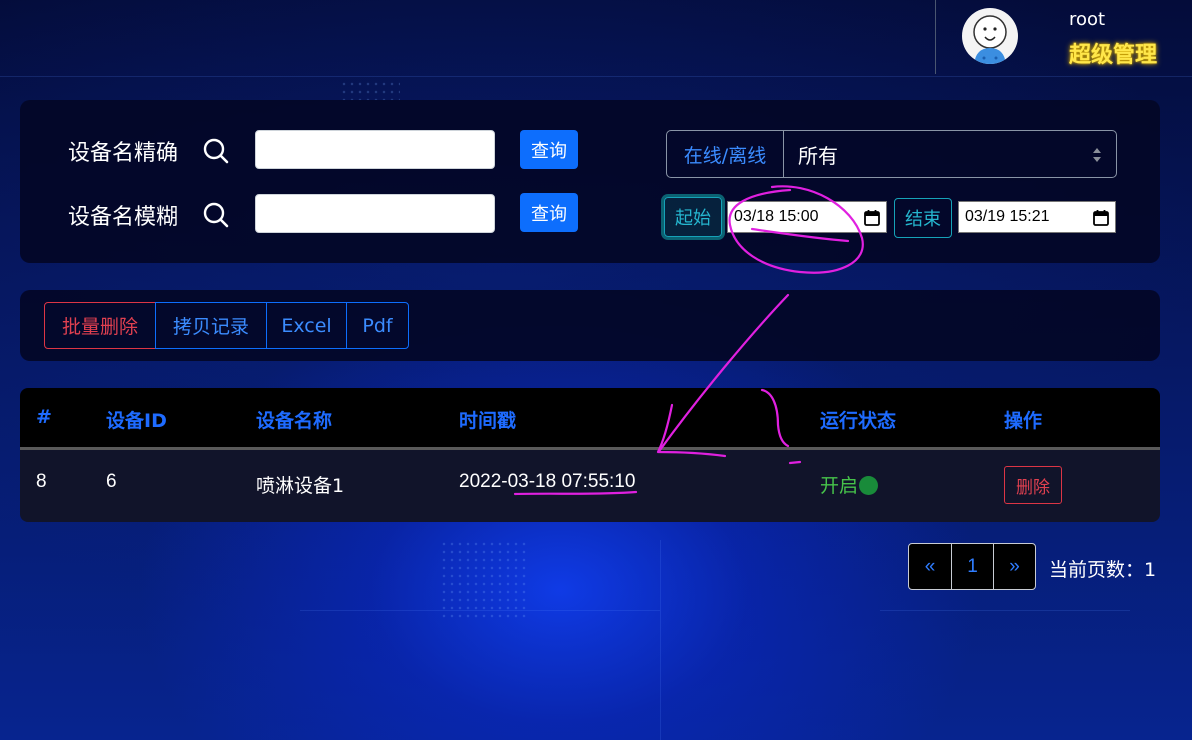 The image size is (1192, 740). I want to click on copy-records-button: 拷贝记录, so click(211, 325).